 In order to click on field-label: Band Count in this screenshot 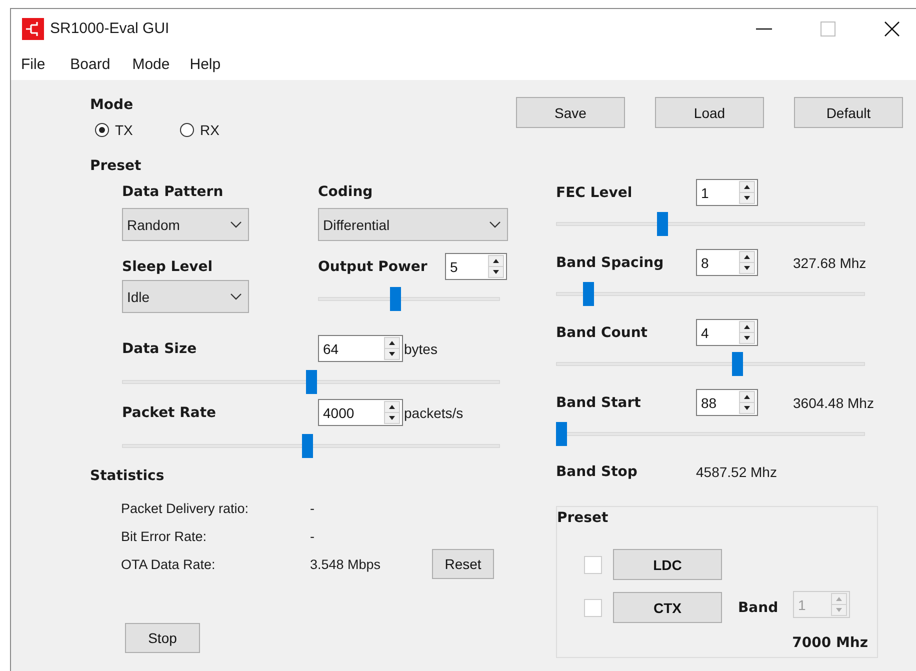, I will do `click(602, 333)`.